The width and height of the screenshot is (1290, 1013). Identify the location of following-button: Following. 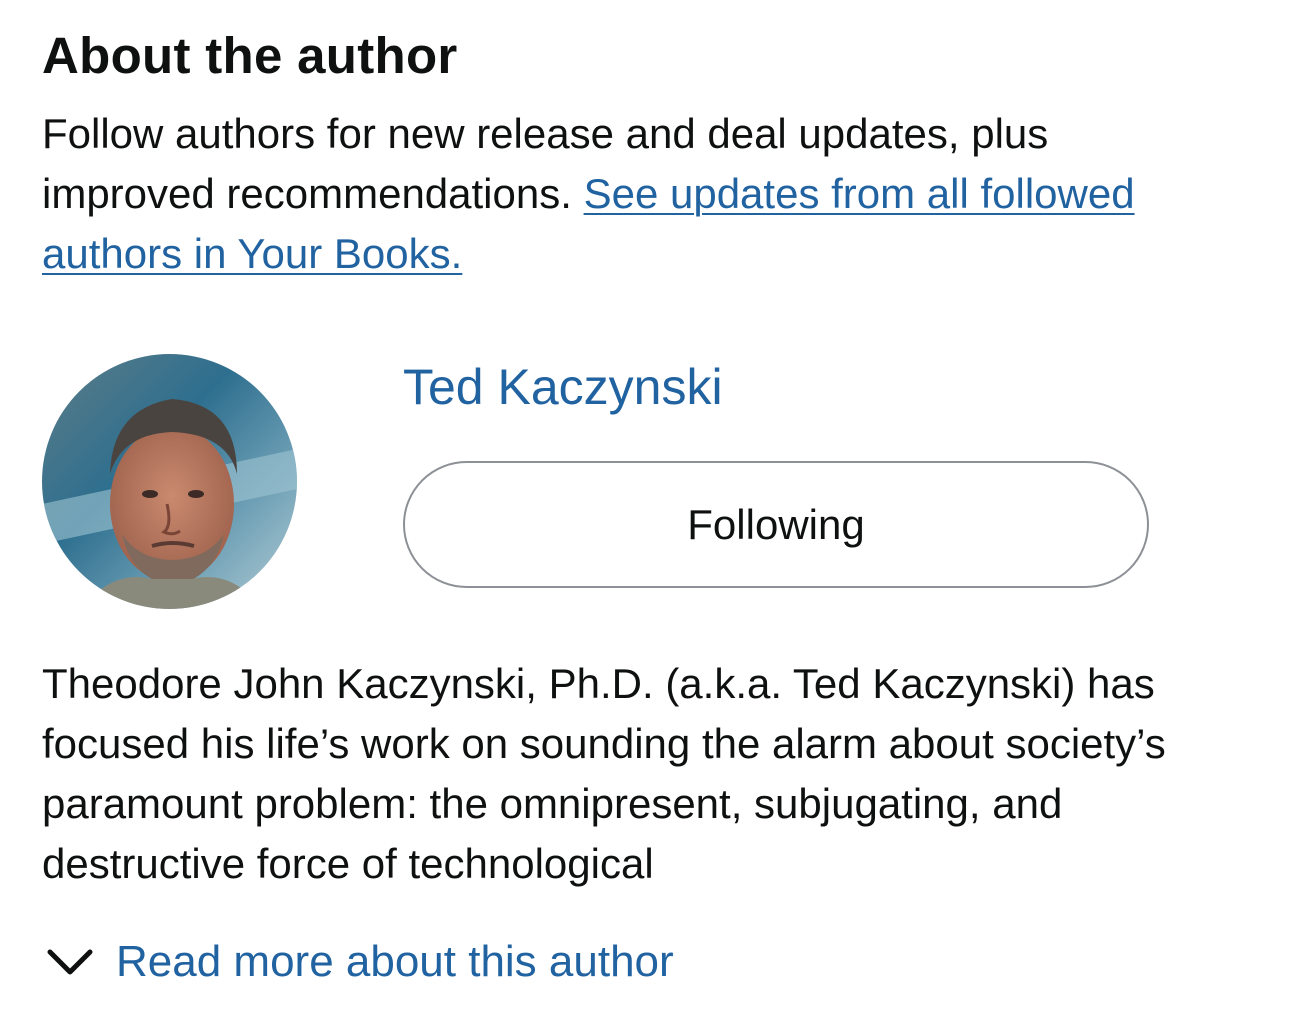
(776, 524).